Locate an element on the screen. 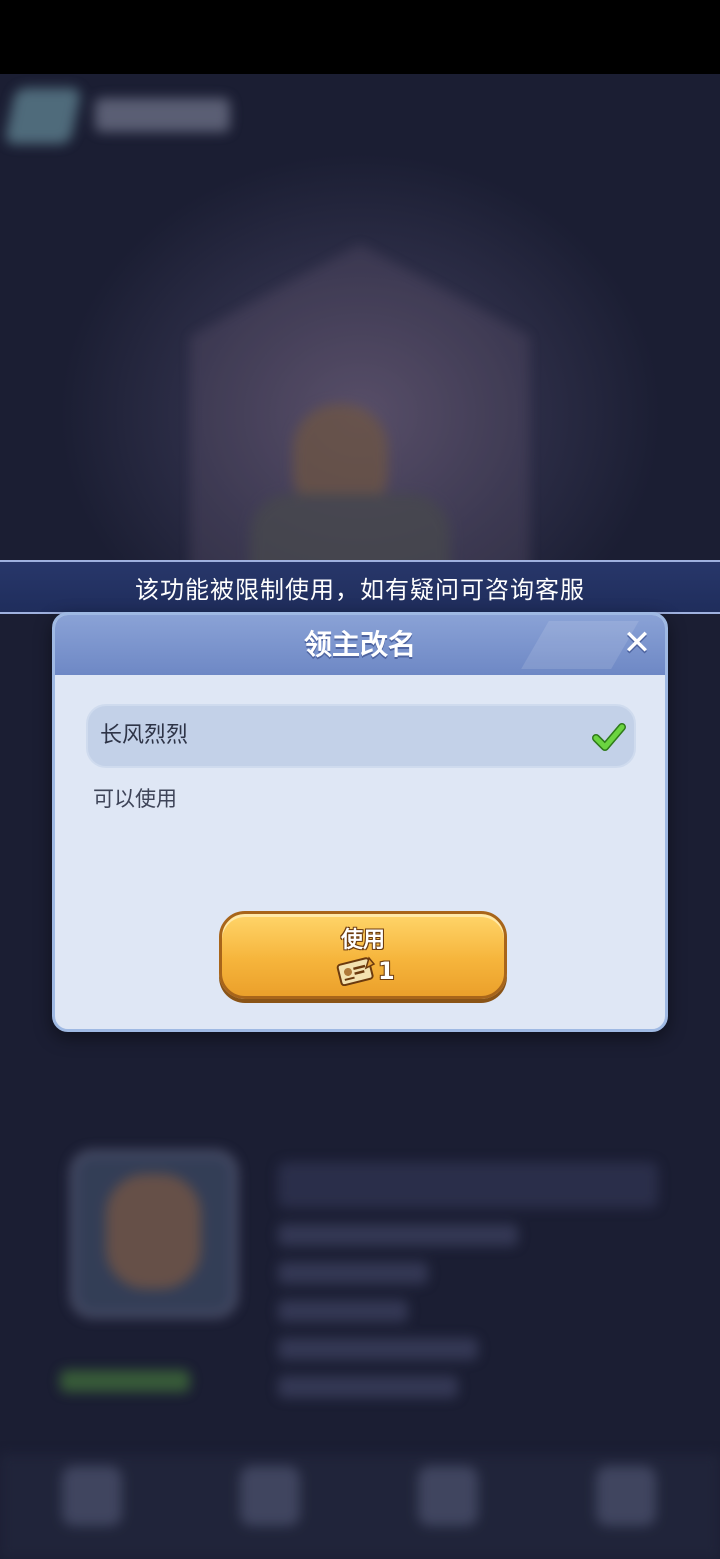 The height and width of the screenshot is (1559, 720). use-button: 使用 1 is located at coordinates (363, 955).